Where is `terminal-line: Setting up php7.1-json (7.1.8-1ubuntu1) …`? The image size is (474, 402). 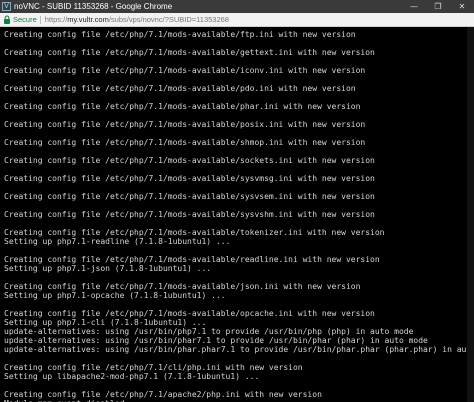 terminal-line: Setting up php7.1-json (7.1.8-1ubuntu1) … is located at coordinates (108, 268).